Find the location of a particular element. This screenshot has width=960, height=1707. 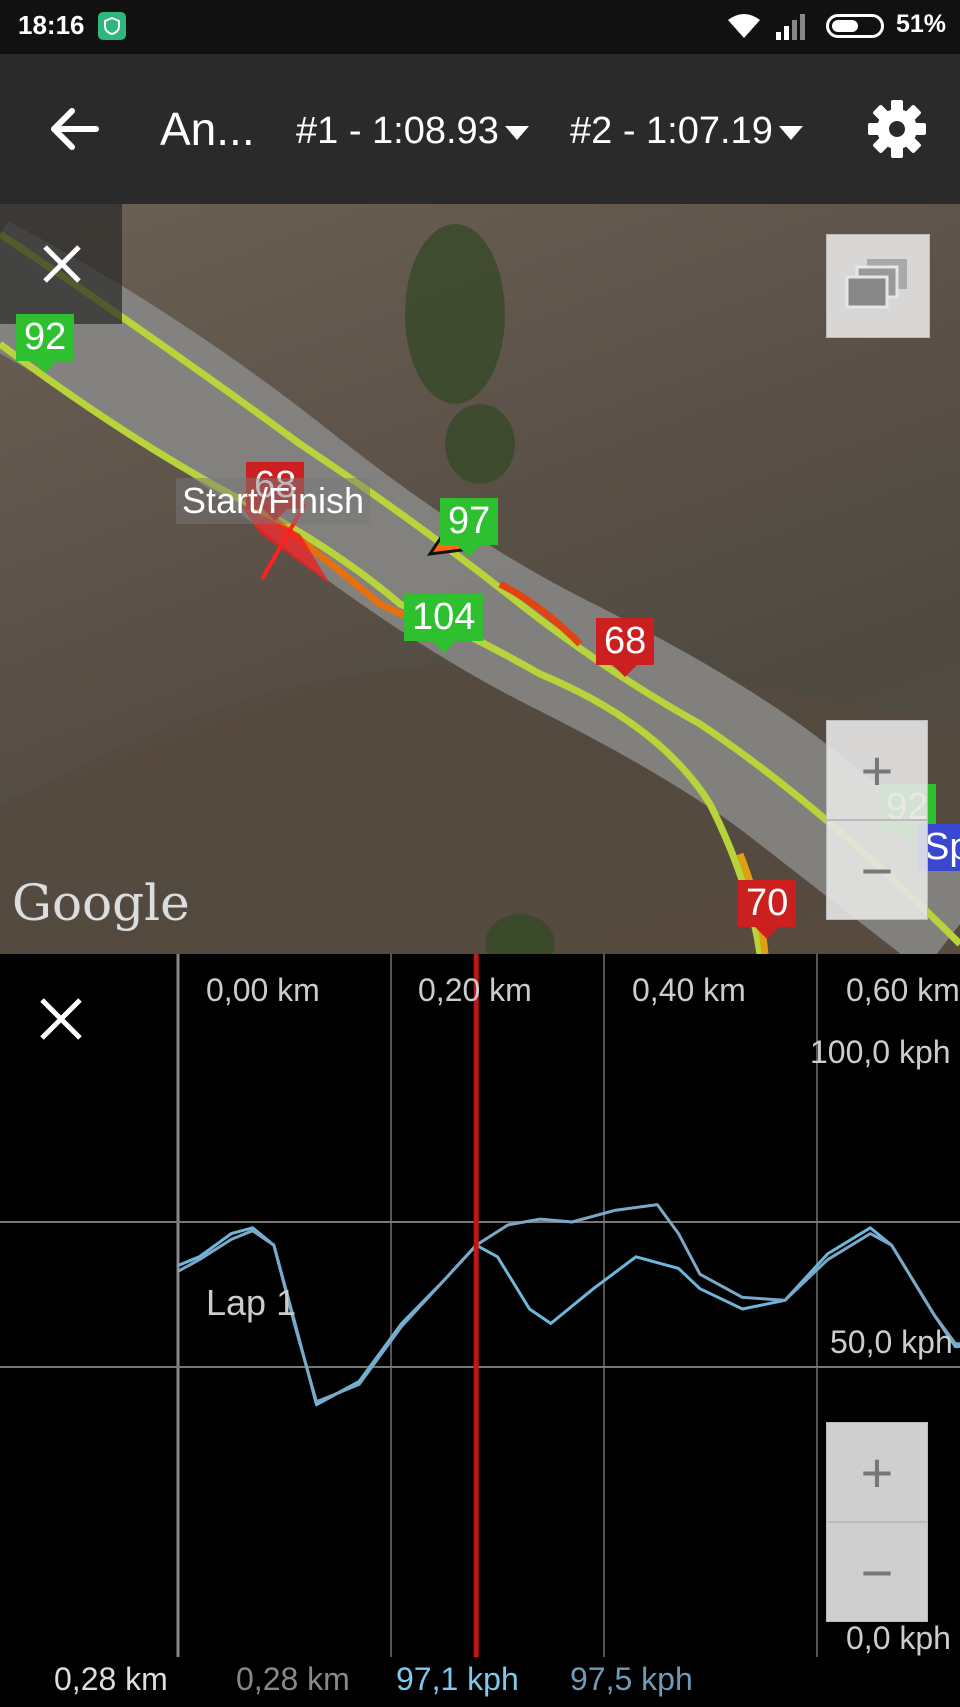

x-tick-label: 0,60 km is located at coordinates (903, 990).